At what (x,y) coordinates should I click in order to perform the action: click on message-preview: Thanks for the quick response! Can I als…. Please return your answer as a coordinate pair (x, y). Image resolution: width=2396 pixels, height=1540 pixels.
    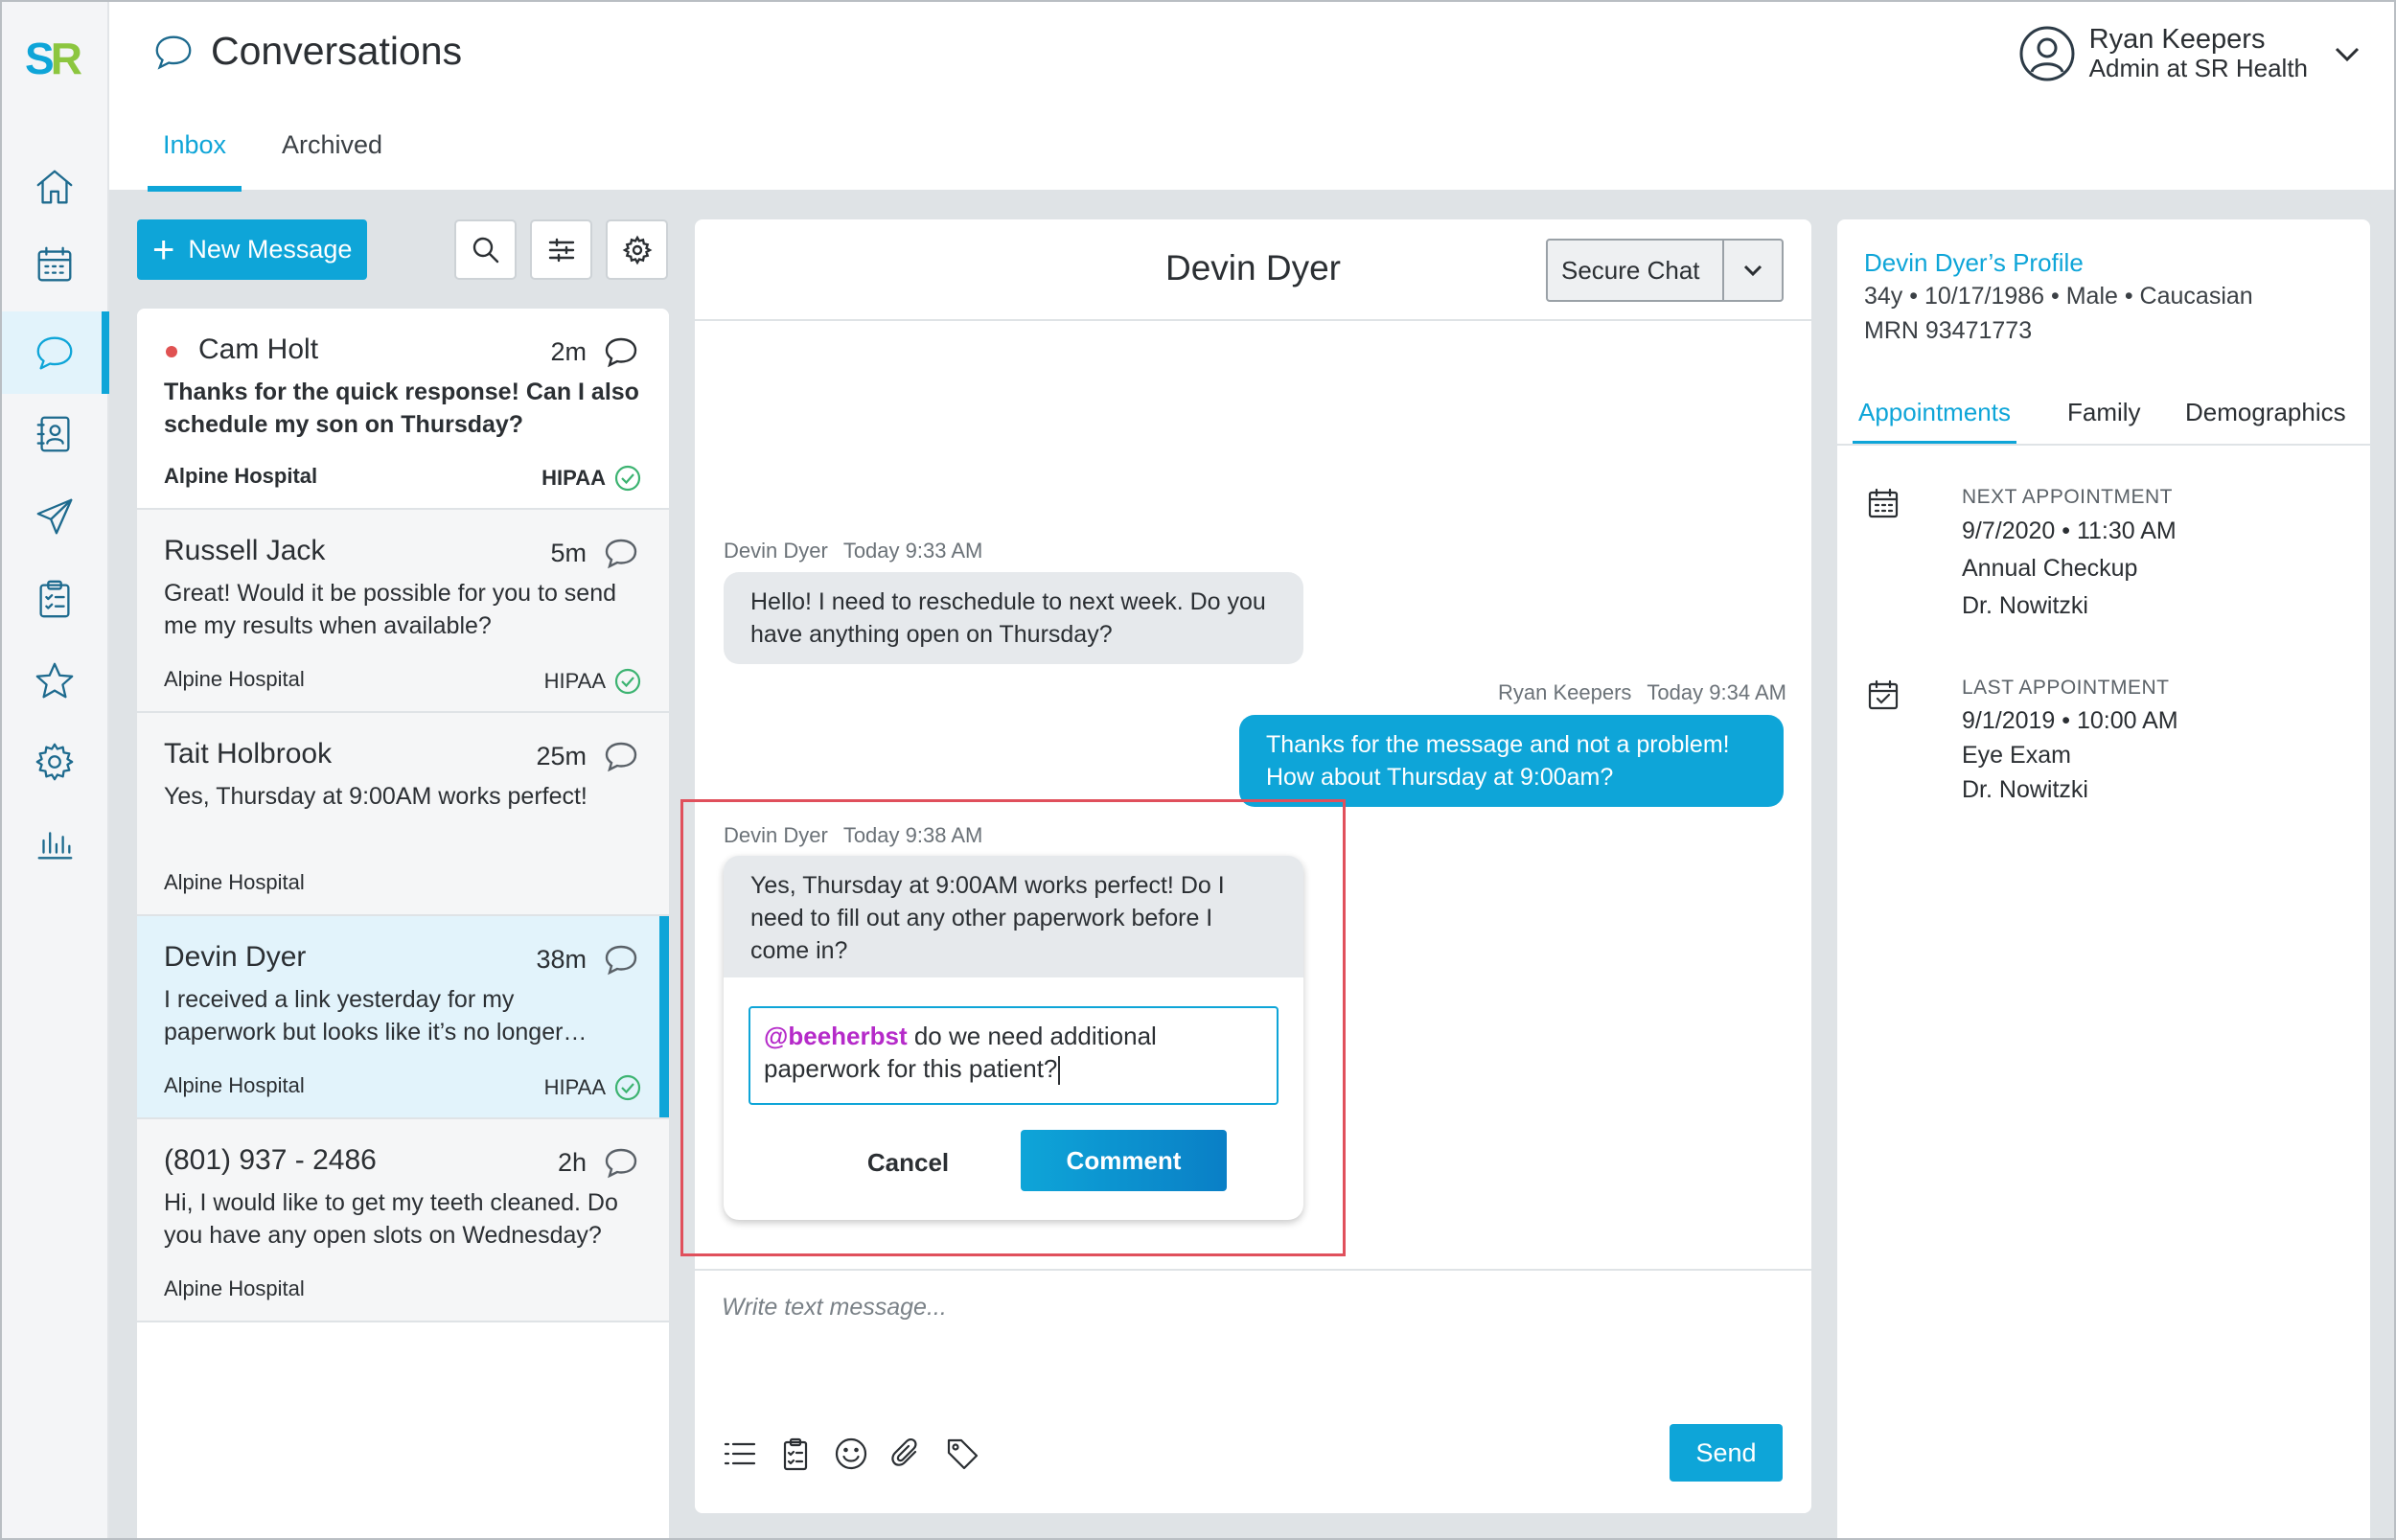
    Looking at the image, I should click on (401, 408).